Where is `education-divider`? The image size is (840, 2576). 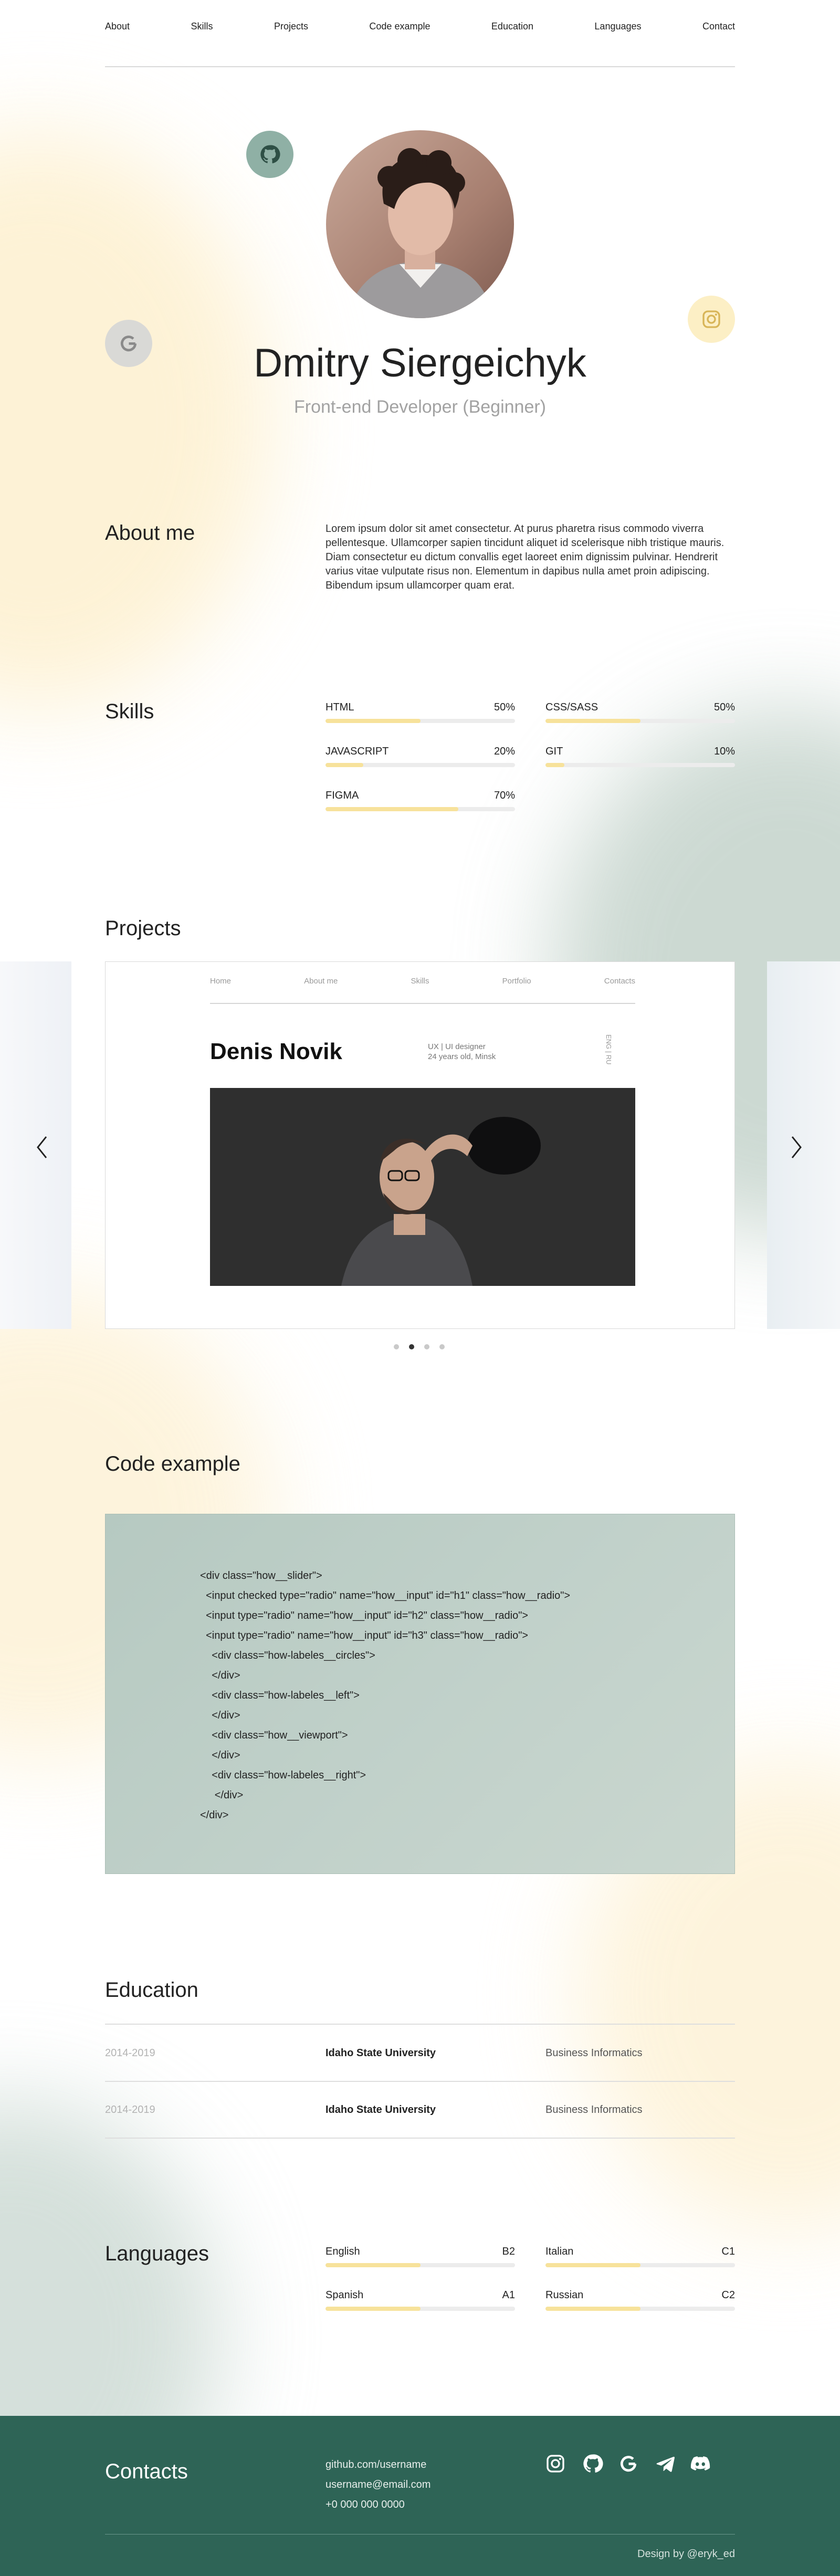 education-divider is located at coordinates (420, 2025).